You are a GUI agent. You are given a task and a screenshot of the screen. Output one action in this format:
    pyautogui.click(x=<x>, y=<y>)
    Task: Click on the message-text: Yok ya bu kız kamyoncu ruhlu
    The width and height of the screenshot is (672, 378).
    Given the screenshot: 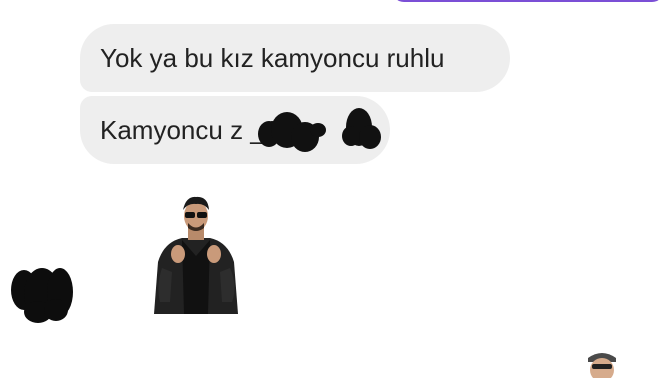 What is the action you would take?
    pyautogui.click(x=272, y=58)
    